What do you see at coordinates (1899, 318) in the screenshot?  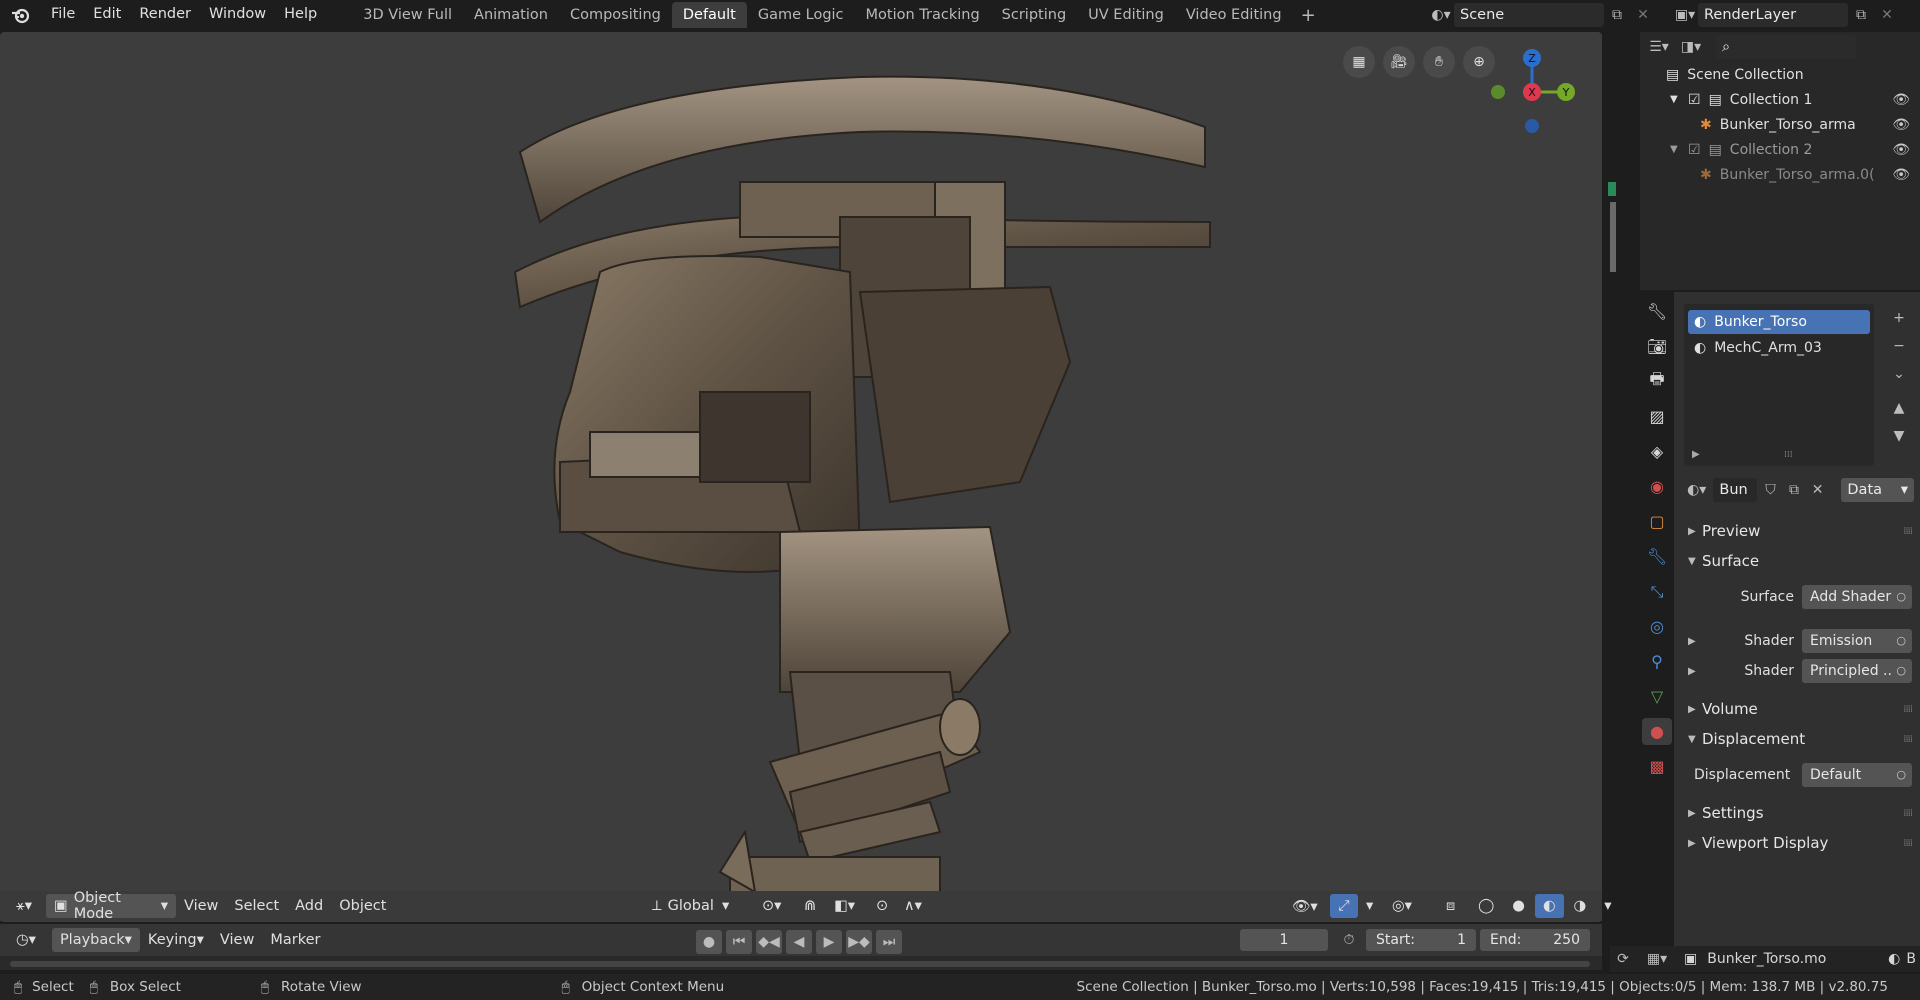 I see `add-slot-icon: +` at bounding box center [1899, 318].